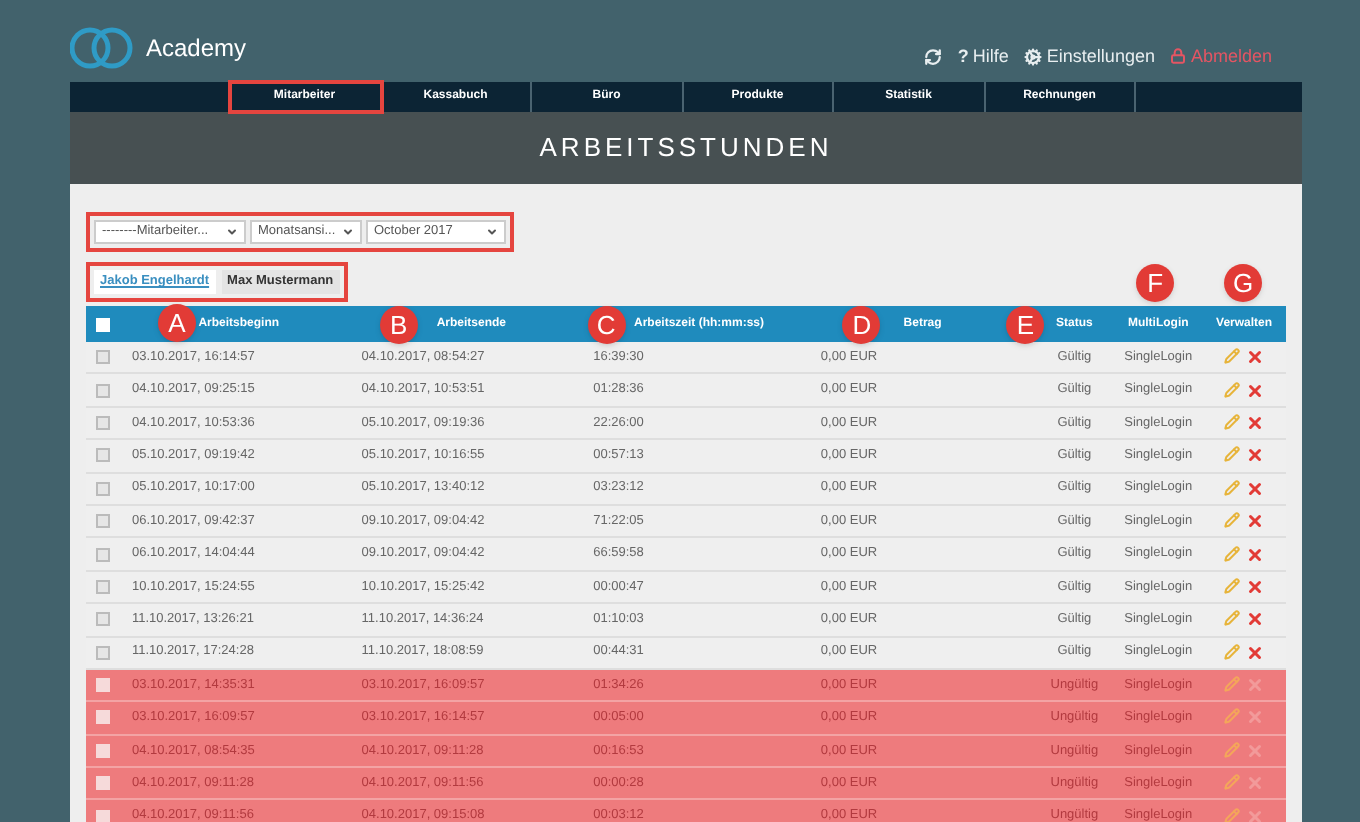 The image size is (1360, 822). What do you see at coordinates (176, 323) in the screenshot?
I see `annotation-marker: A` at bounding box center [176, 323].